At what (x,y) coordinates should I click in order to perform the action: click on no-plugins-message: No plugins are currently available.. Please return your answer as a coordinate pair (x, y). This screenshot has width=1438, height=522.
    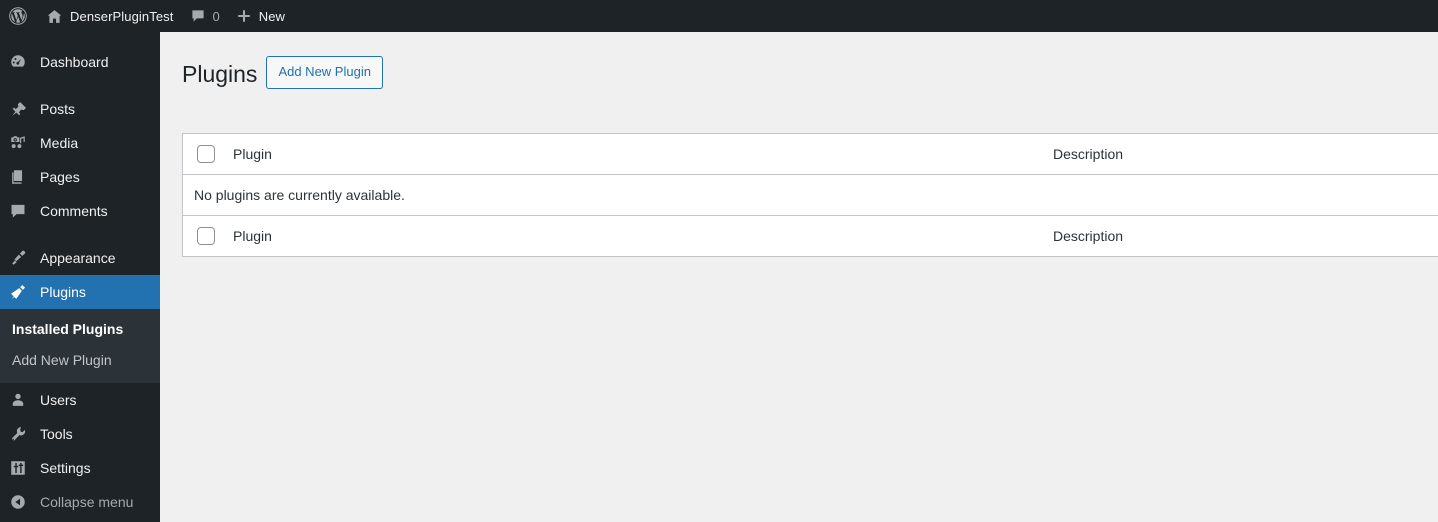
    Looking at the image, I should click on (299, 194).